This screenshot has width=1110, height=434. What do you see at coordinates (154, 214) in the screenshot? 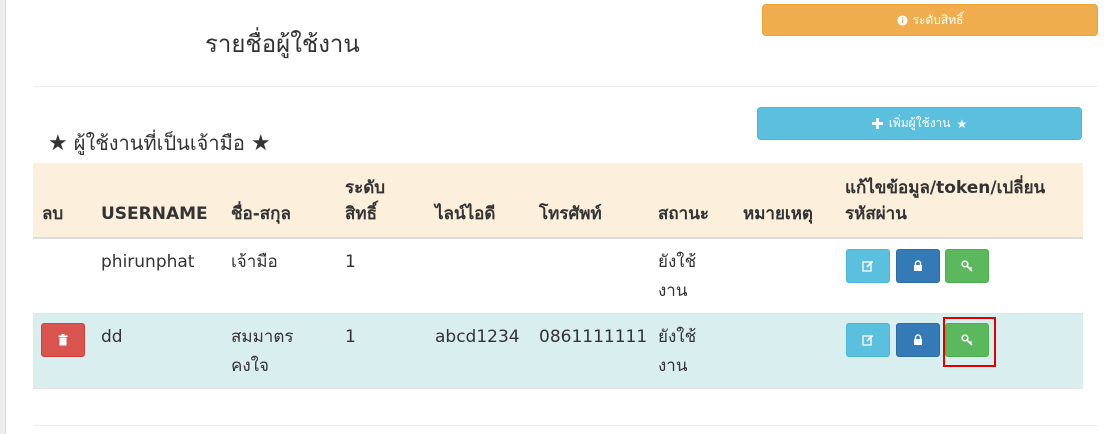
I see `th-username: USERNAME` at bounding box center [154, 214].